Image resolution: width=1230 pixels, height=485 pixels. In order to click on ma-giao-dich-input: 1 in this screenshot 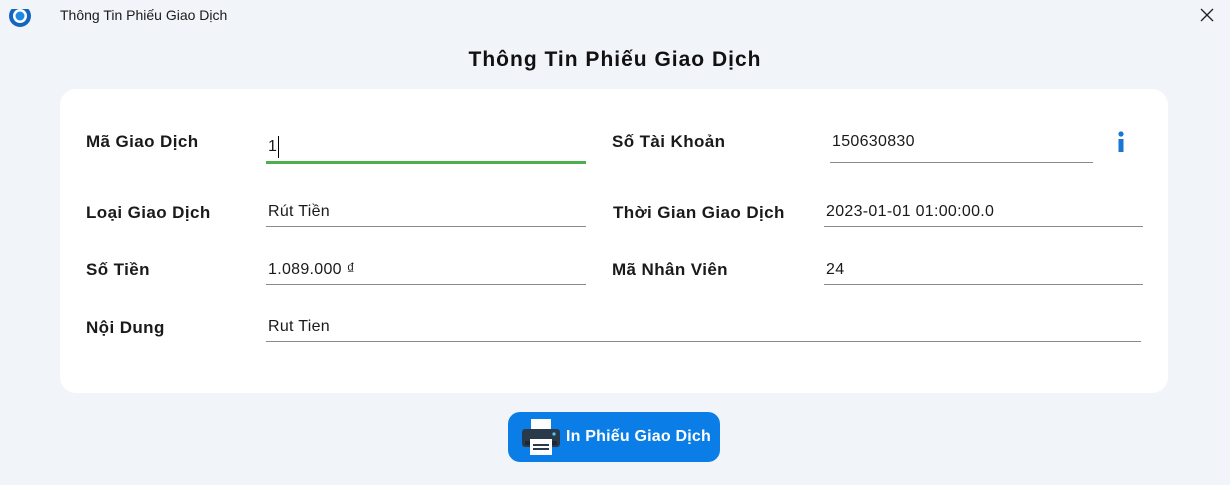, I will do `click(426, 148)`.